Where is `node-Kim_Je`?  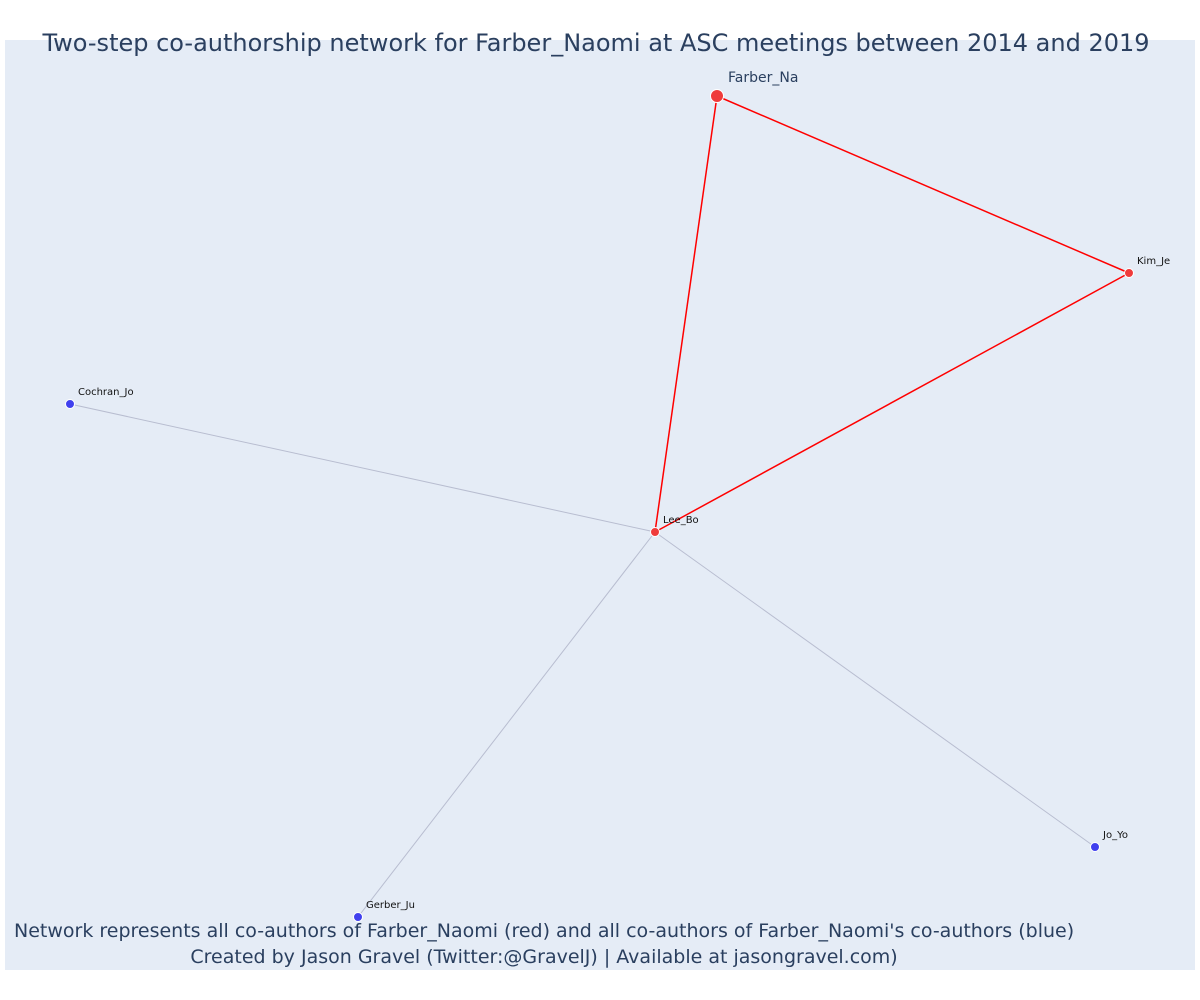 node-Kim_Je is located at coordinates (1129, 273).